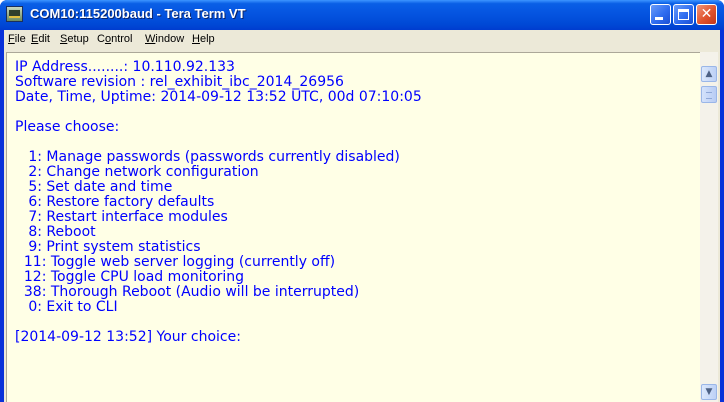  Describe the element at coordinates (14, 14) in the screenshot. I see `teraterm-app-icon` at that location.